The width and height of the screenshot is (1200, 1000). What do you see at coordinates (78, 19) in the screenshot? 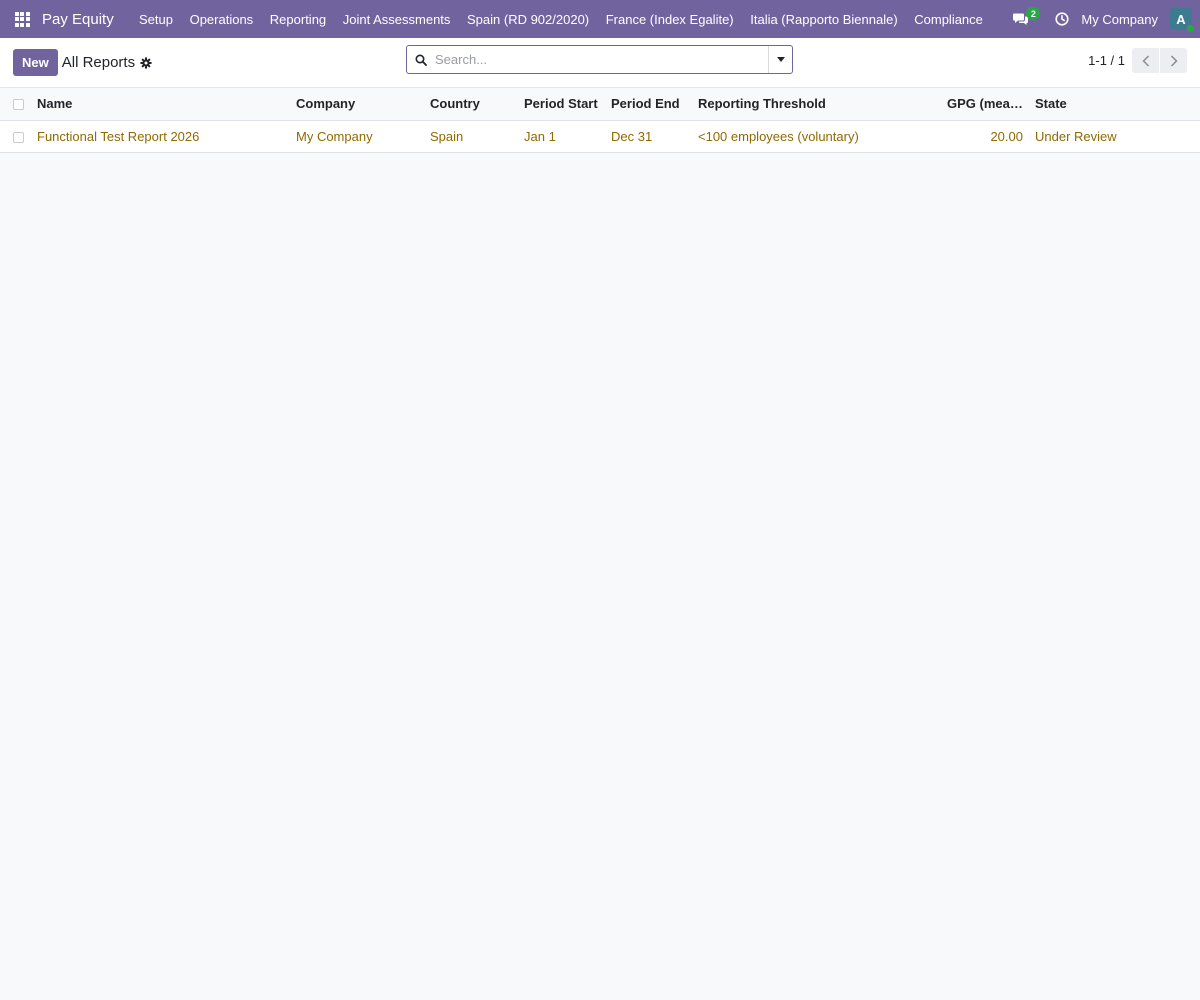
I see `app-brand: Pay Equity` at bounding box center [78, 19].